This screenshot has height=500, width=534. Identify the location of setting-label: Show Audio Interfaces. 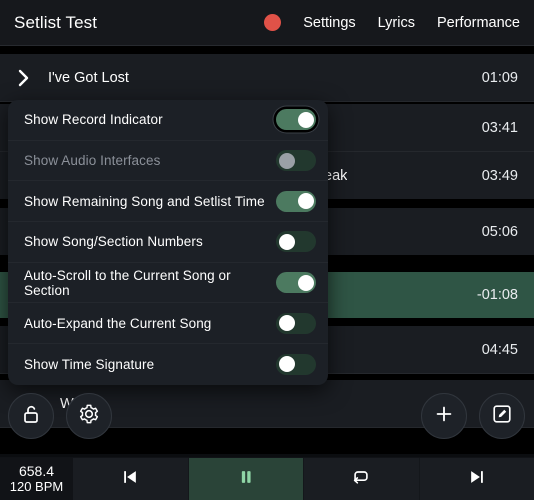
(92, 161).